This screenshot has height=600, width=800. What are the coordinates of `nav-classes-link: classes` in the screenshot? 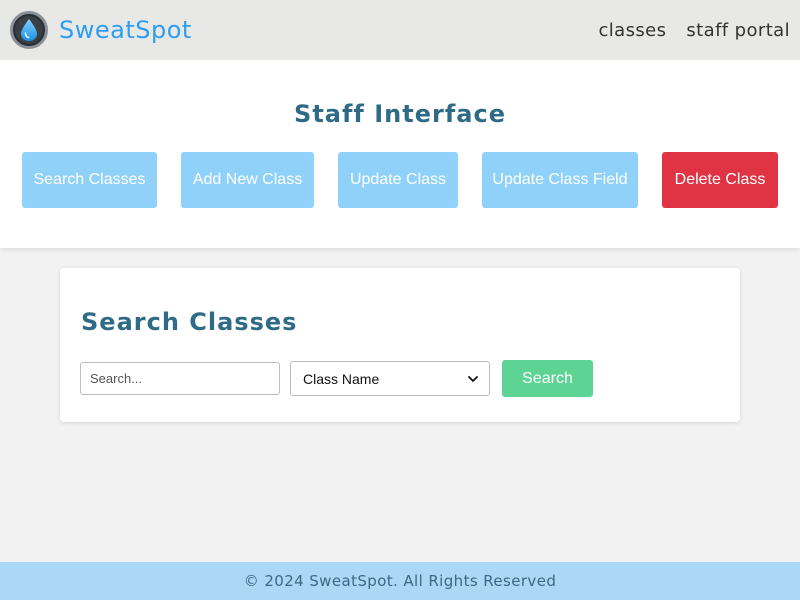 It's located at (632, 30).